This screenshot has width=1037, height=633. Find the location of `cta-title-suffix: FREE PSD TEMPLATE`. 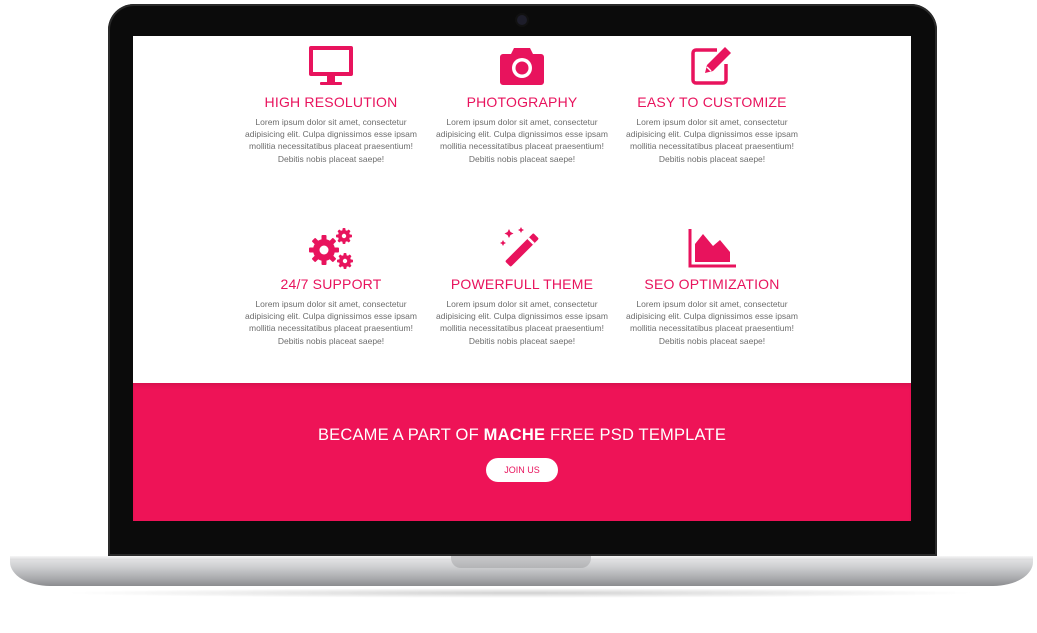

cta-title-suffix: FREE PSD TEMPLATE is located at coordinates (636, 435).